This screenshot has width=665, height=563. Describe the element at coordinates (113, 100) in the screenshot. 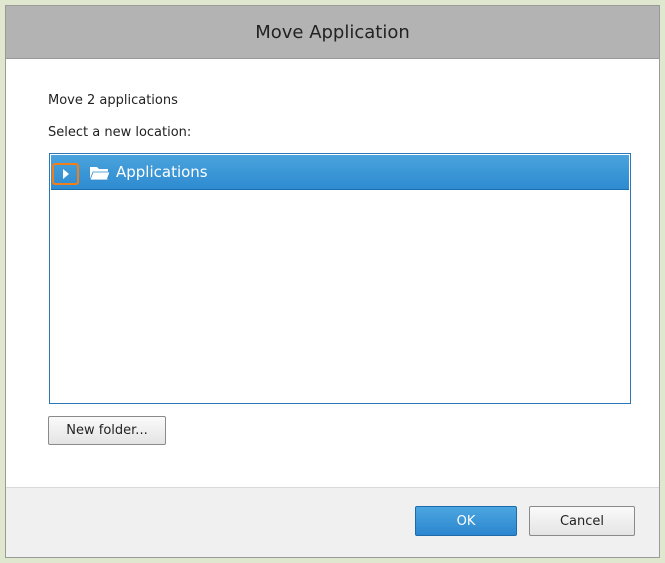

I see `move-count-label: Move 2 applications` at that location.